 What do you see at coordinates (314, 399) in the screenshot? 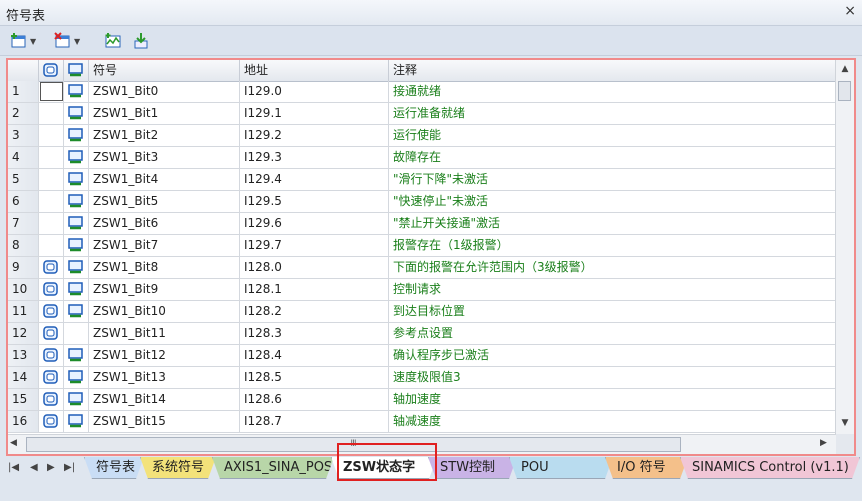
I see `address-cell: I128.6` at bounding box center [314, 399].